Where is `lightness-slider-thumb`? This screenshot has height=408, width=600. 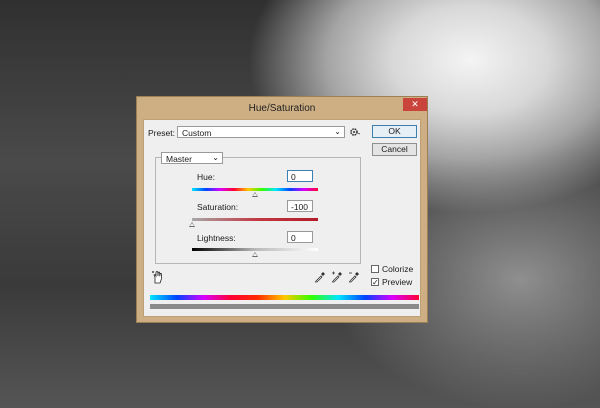
lightness-slider-thumb is located at coordinates (255, 254).